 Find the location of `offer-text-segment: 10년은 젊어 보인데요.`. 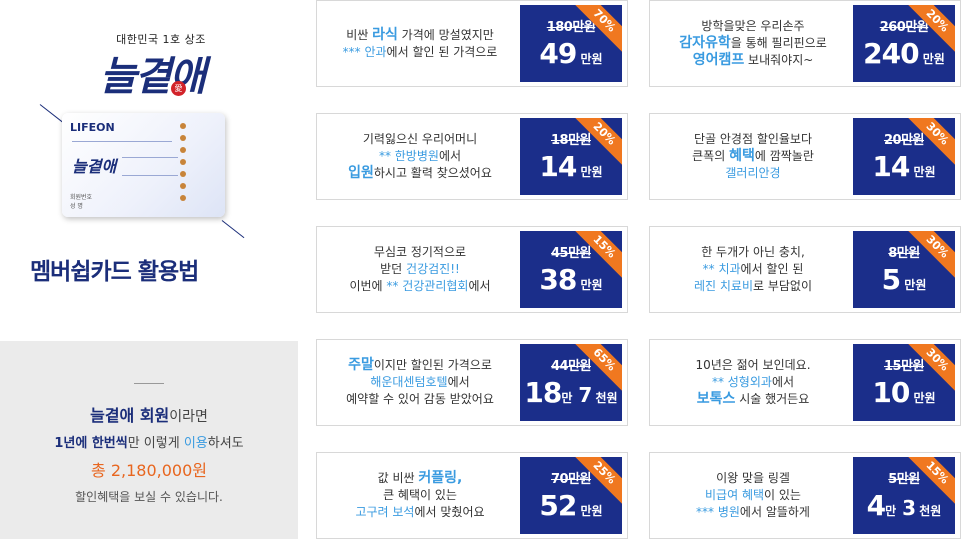

offer-text-segment: 10년은 젊어 보인데요. is located at coordinates (753, 365).